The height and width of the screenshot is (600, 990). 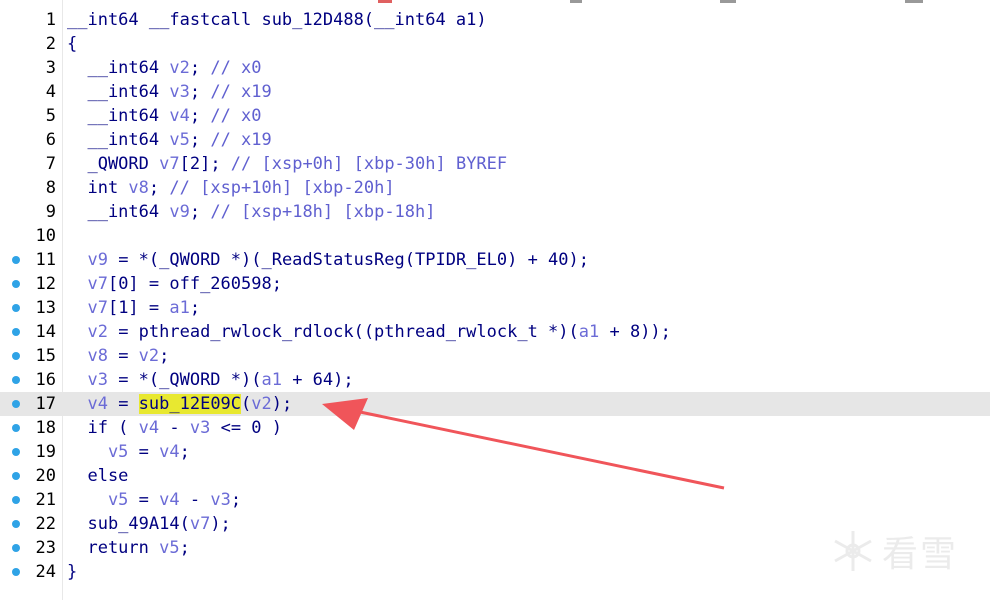 What do you see at coordinates (495, 356) in the screenshot?
I see `code-line: 15 v8 = v2;` at bounding box center [495, 356].